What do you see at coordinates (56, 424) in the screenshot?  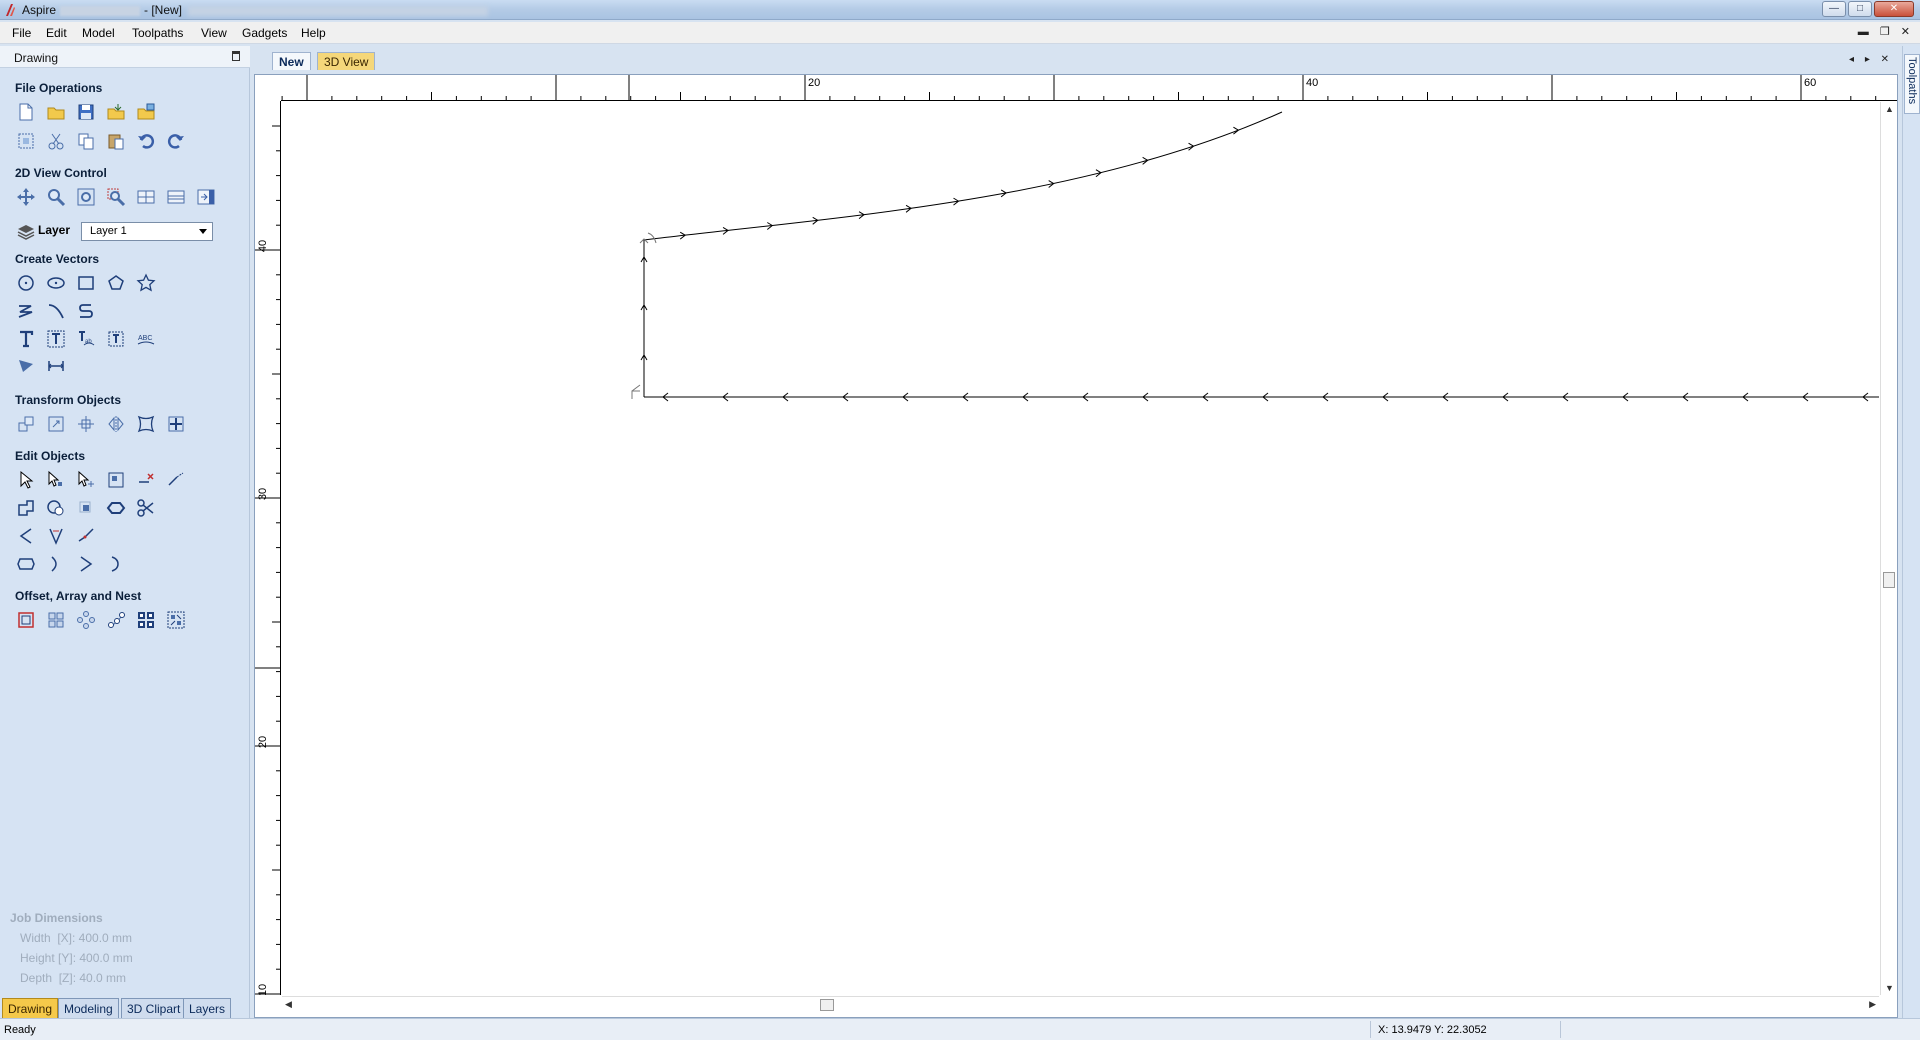 I see `scale-icon` at bounding box center [56, 424].